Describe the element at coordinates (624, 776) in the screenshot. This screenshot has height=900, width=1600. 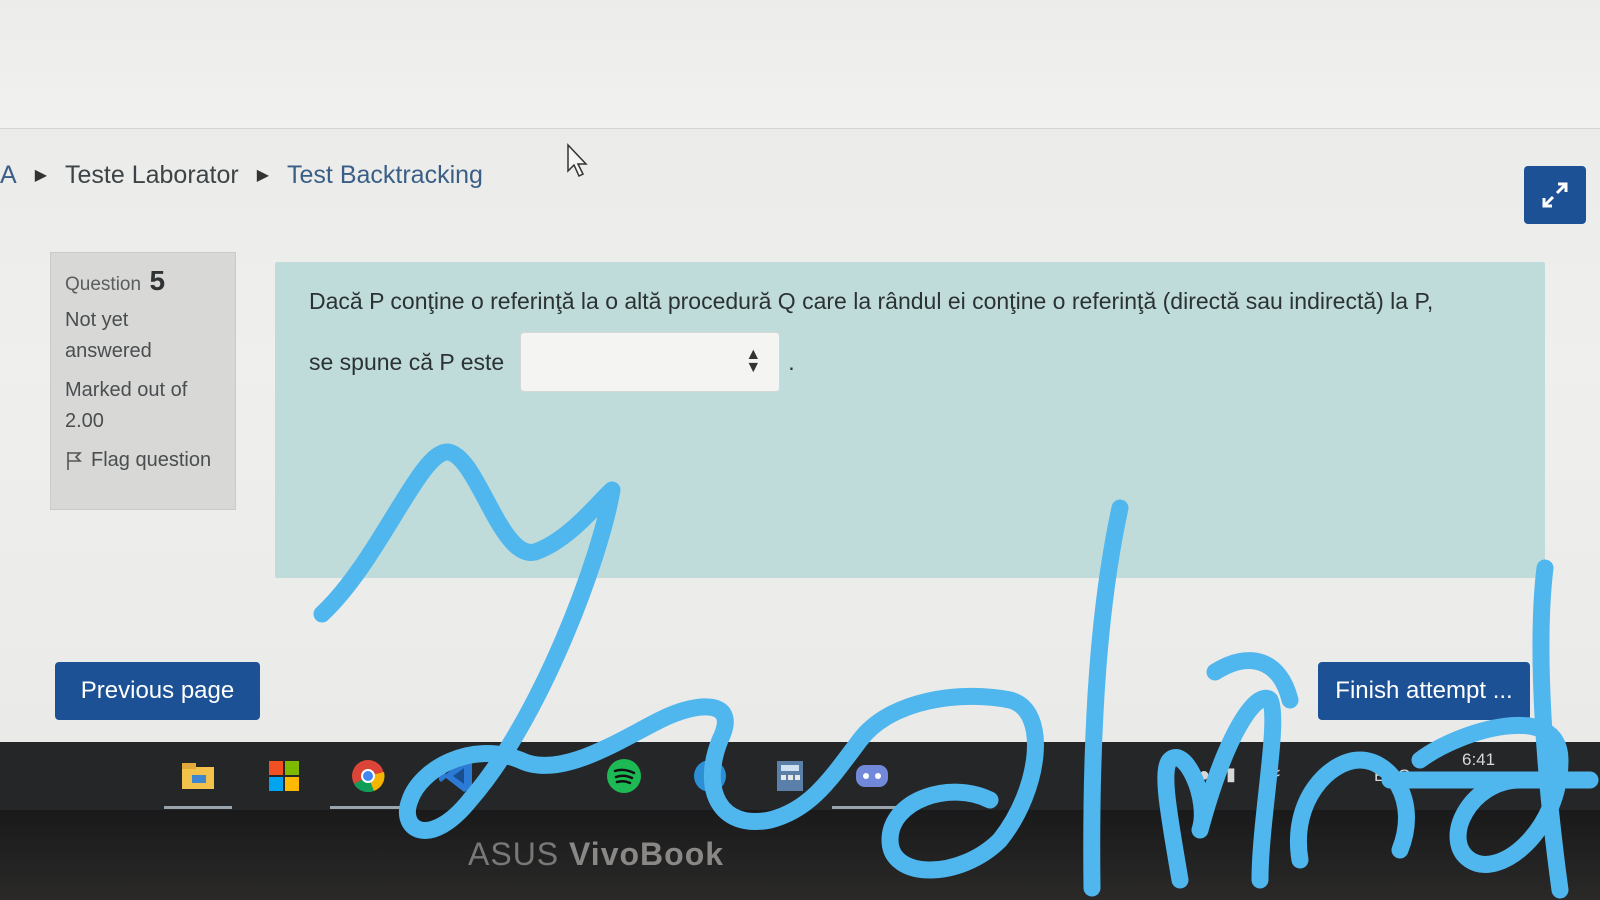
I see `spotify-icon` at that location.